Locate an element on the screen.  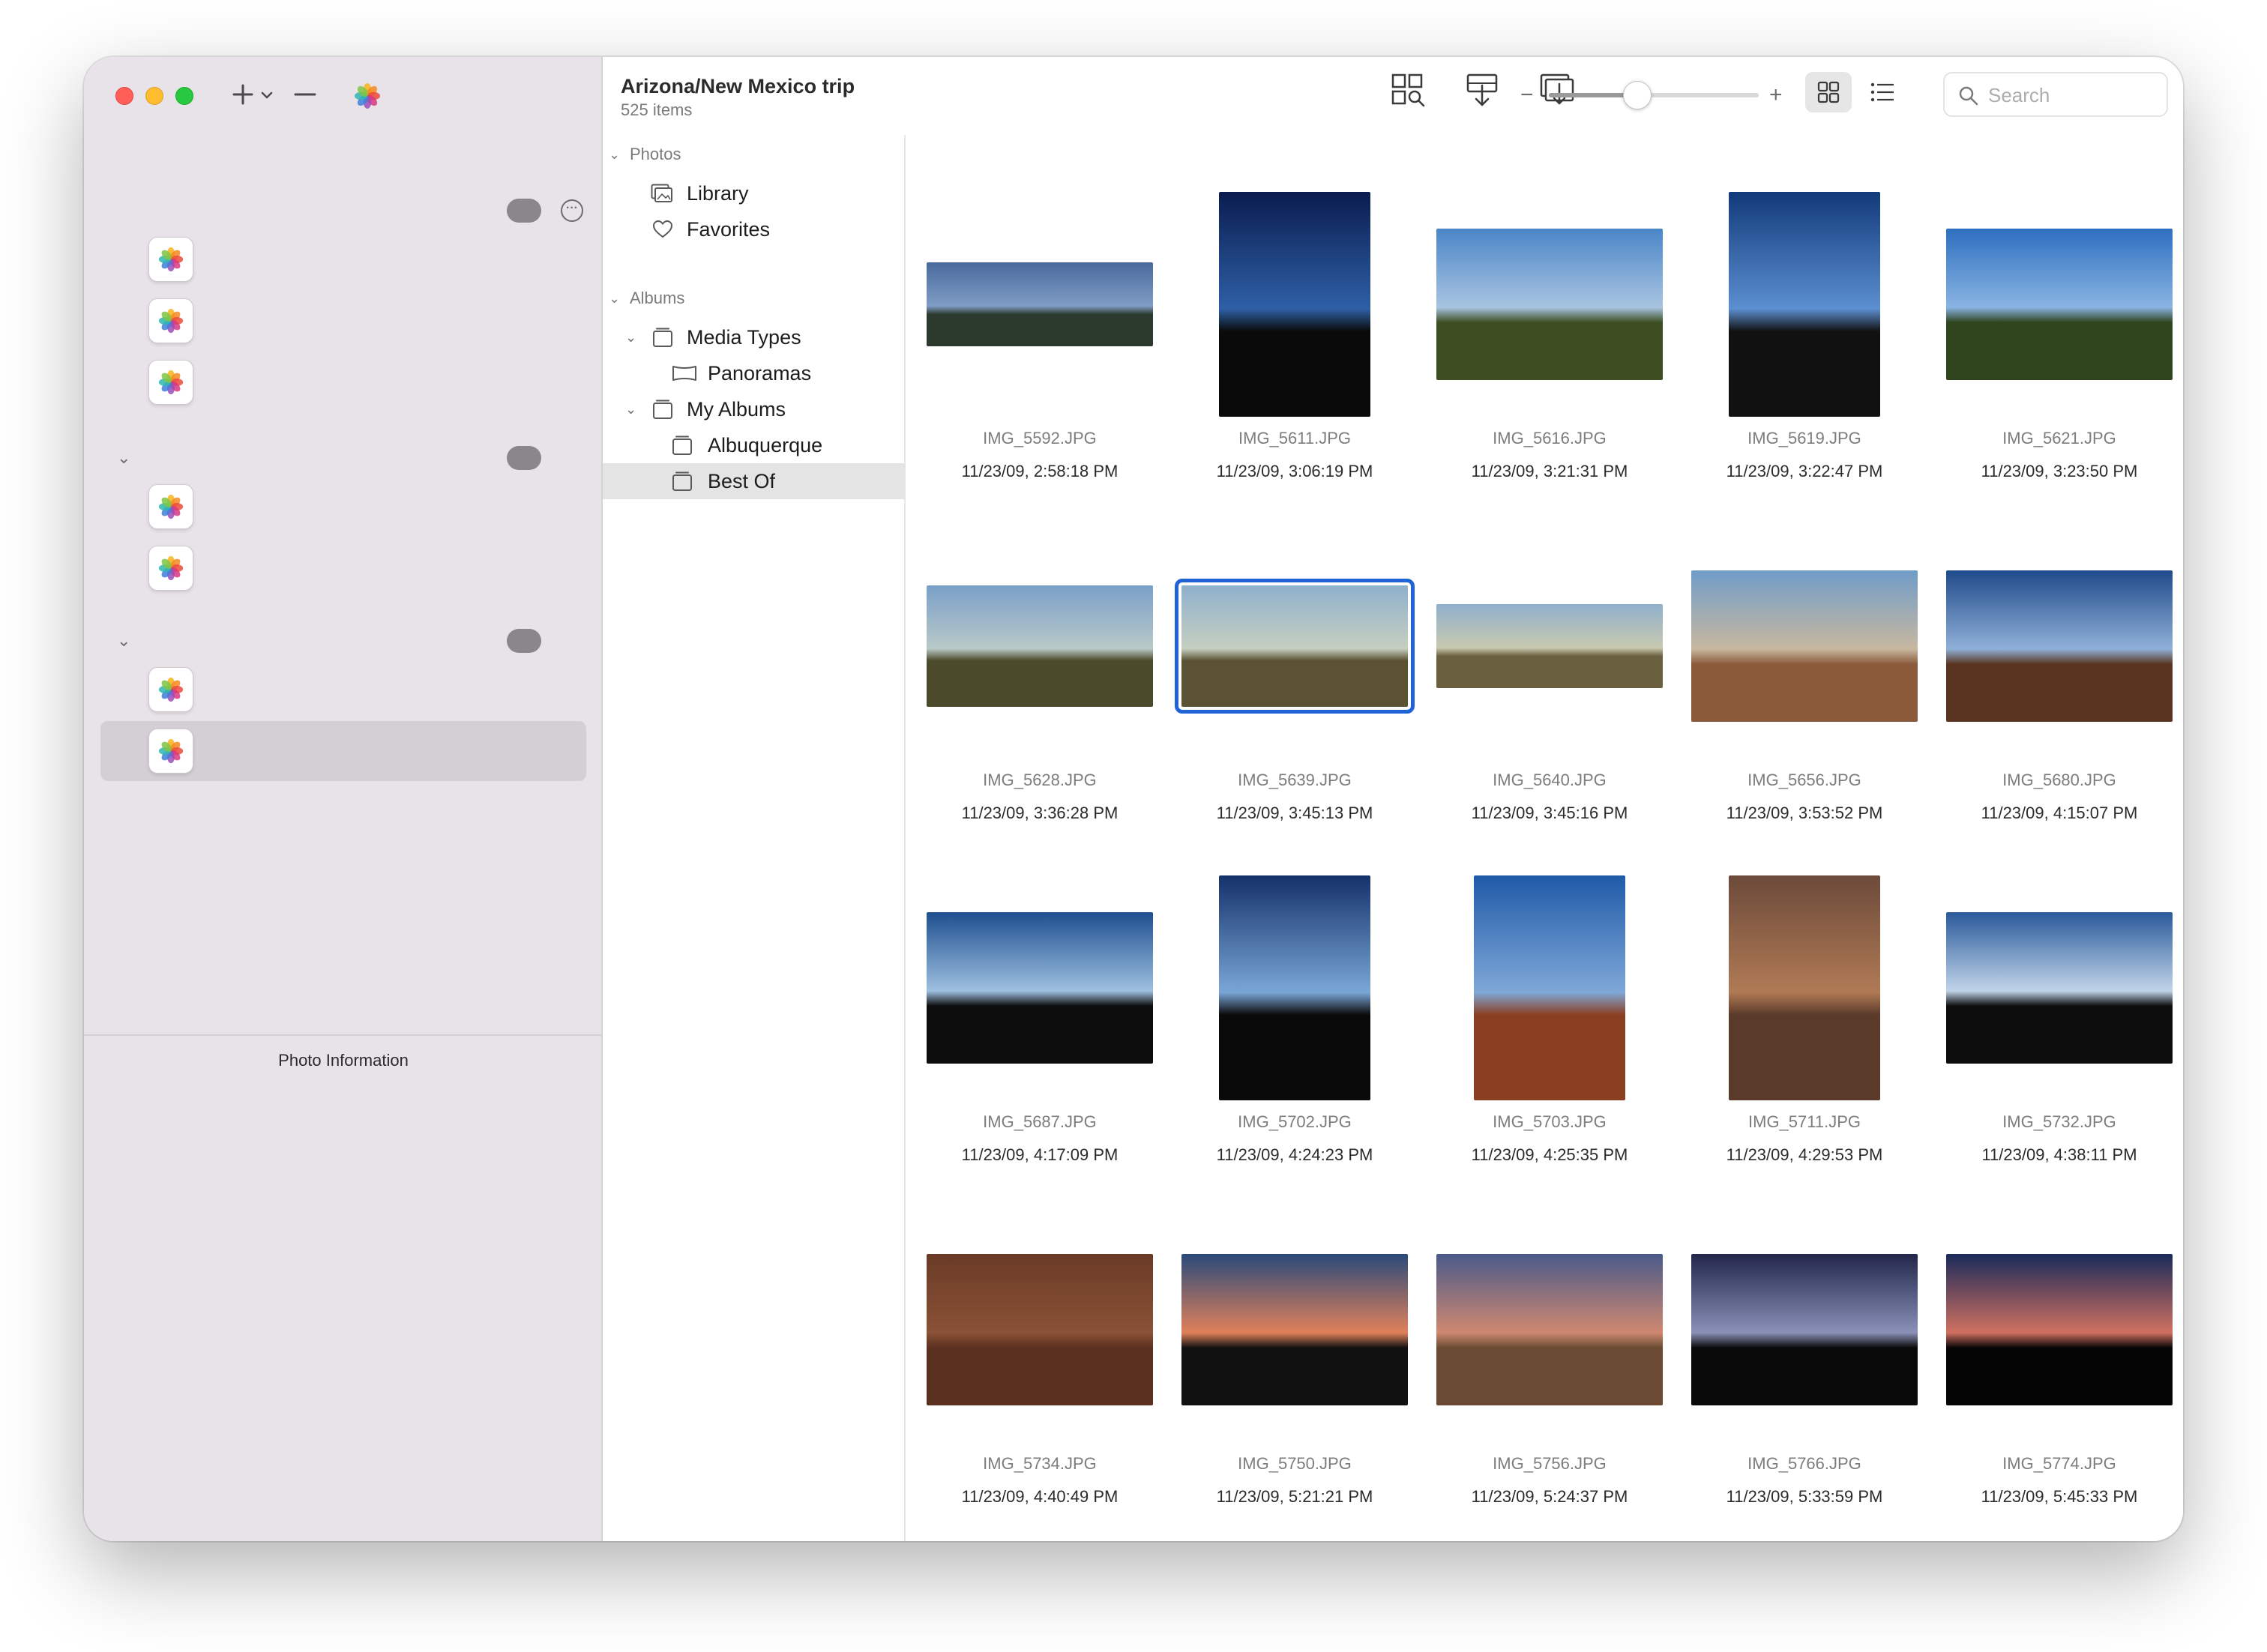
photo-cell: IMG_5687.JPG 11/23/09, 4:17:09 PM is located at coordinates (1039, 991).